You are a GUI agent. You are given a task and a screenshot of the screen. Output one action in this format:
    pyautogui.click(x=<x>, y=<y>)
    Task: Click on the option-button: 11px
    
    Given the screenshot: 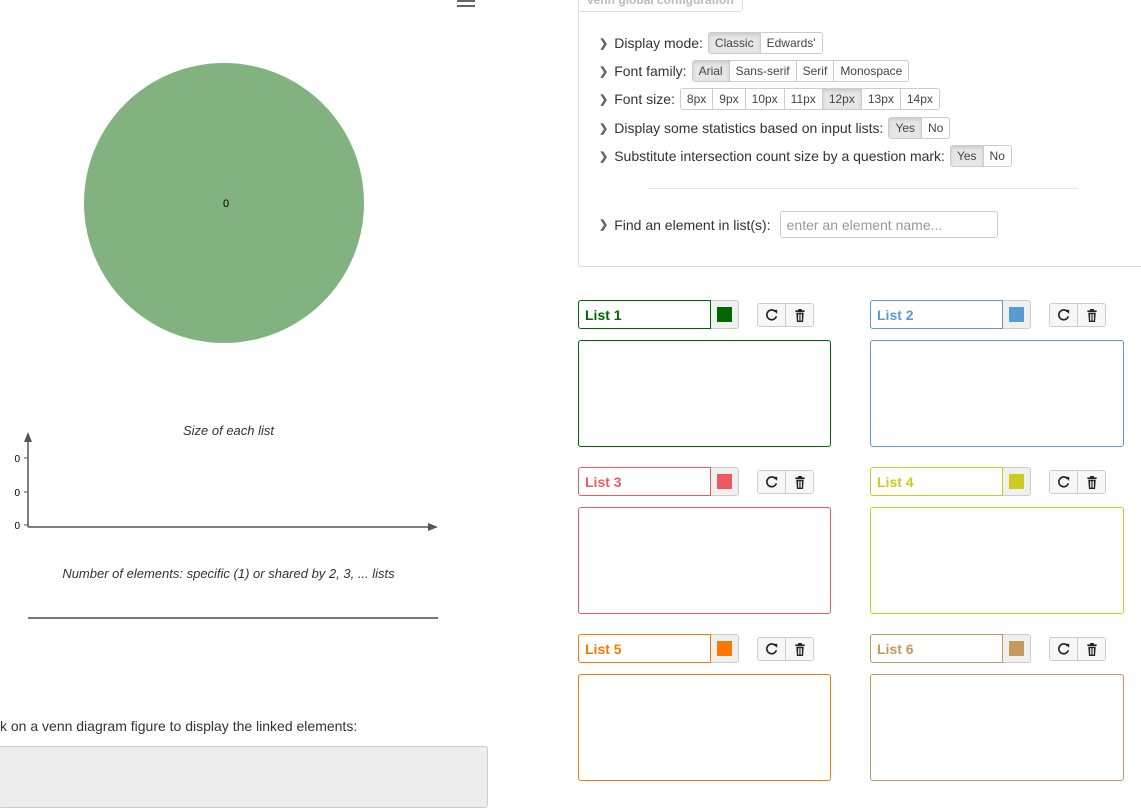 What is the action you would take?
    pyautogui.click(x=803, y=99)
    